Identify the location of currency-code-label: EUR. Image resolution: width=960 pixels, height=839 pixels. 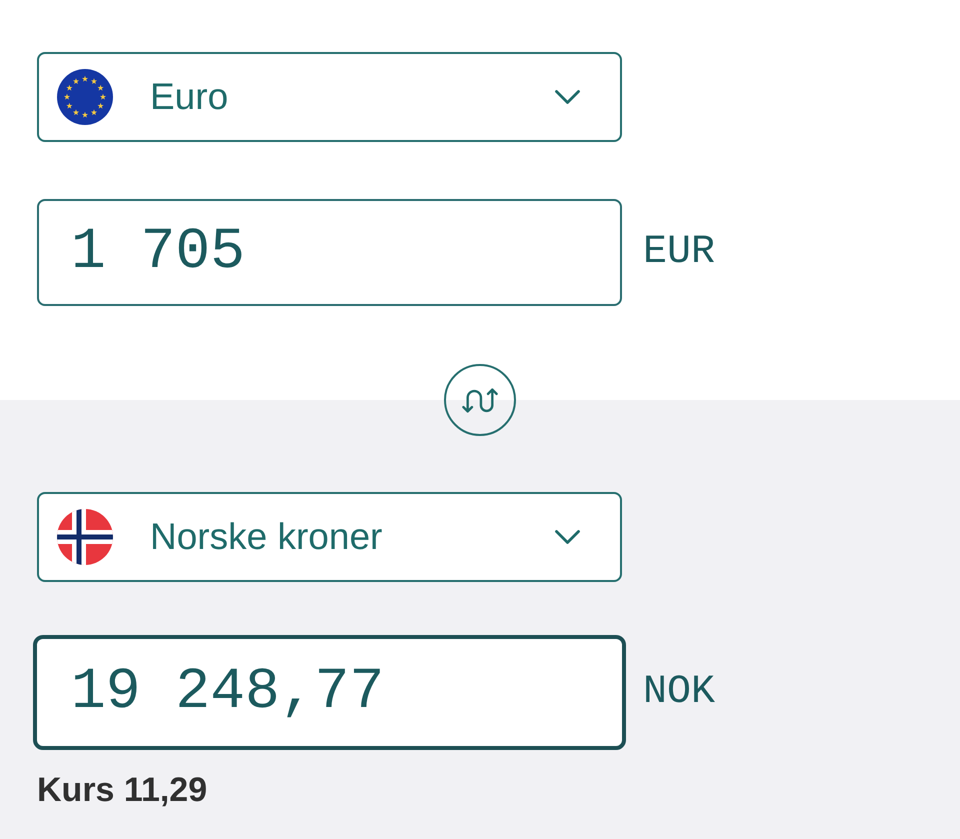
(679, 252).